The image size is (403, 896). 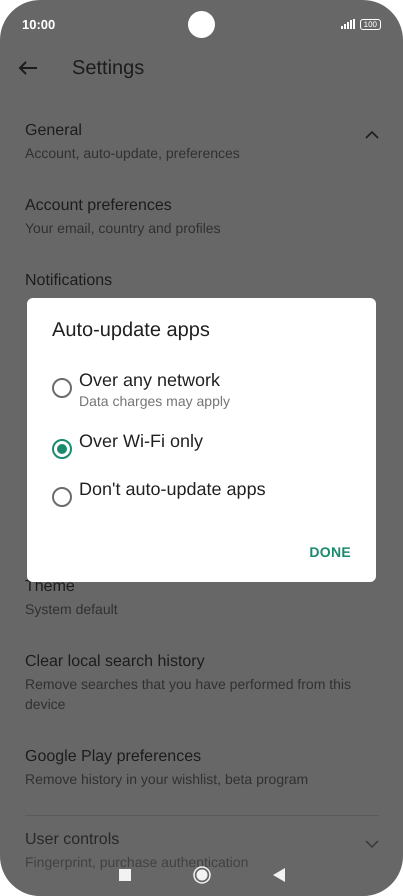 I want to click on back-arrow-icon, so click(x=28, y=68).